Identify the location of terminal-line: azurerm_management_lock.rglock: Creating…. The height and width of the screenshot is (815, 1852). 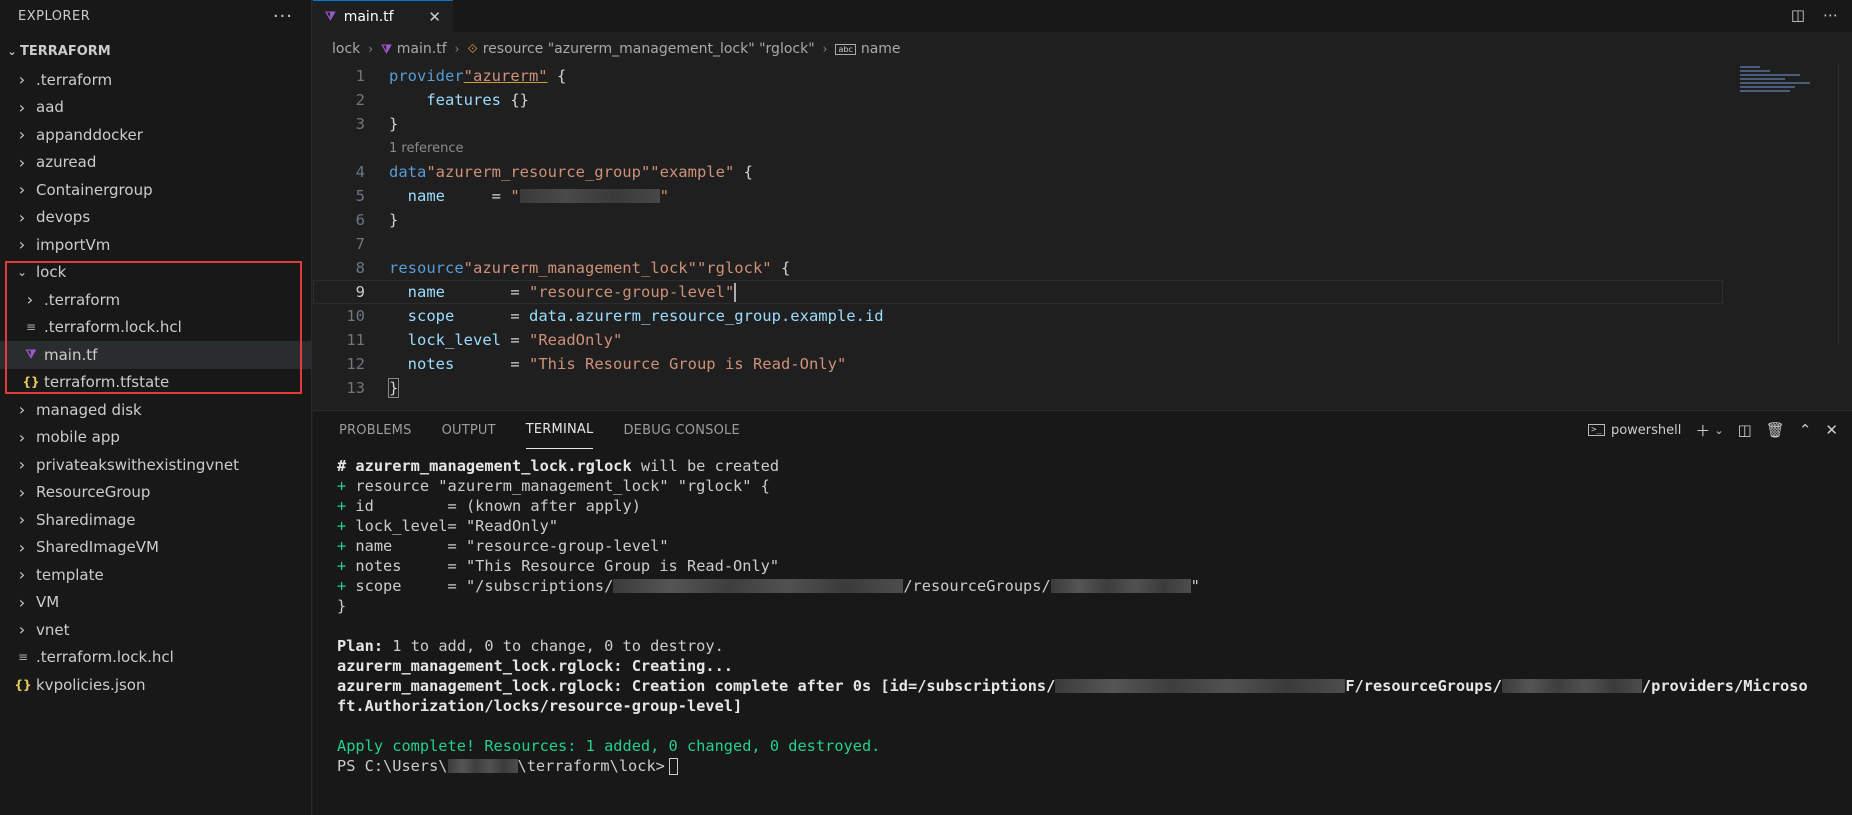
(535, 666).